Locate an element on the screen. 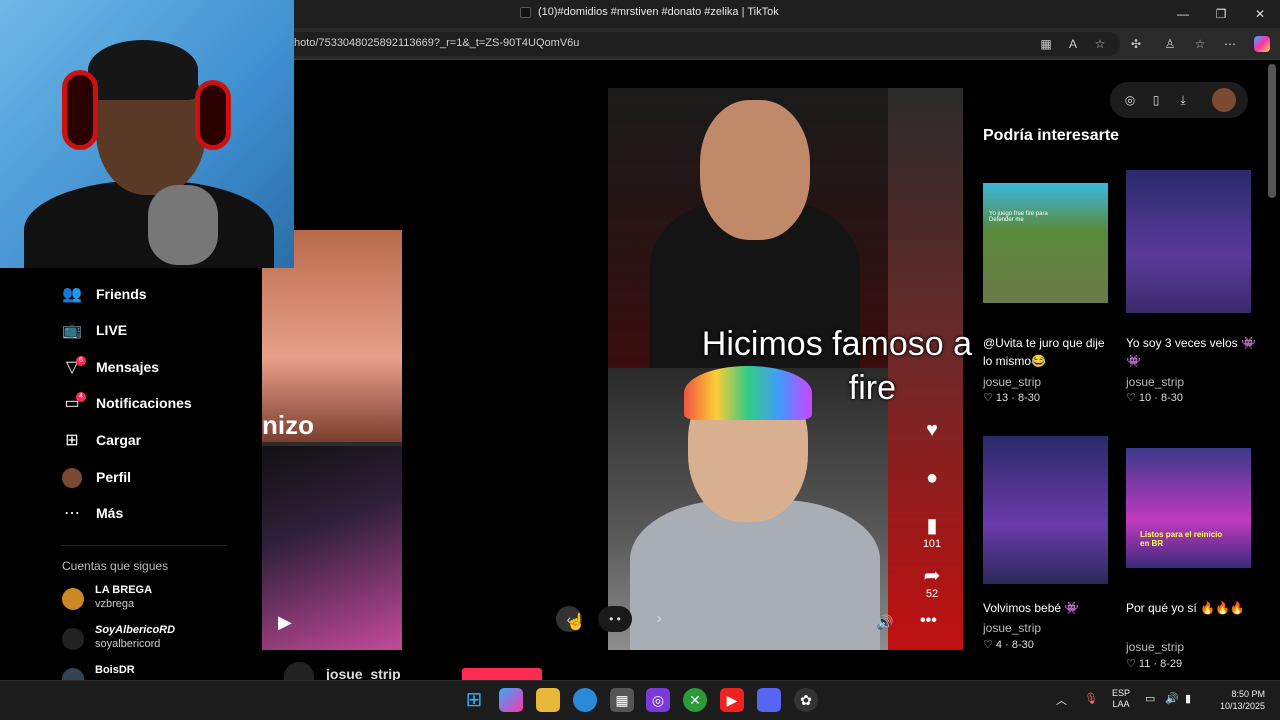 The height and width of the screenshot is (720, 1280). xbox-icon: ✕ is located at coordinates (695, 700).